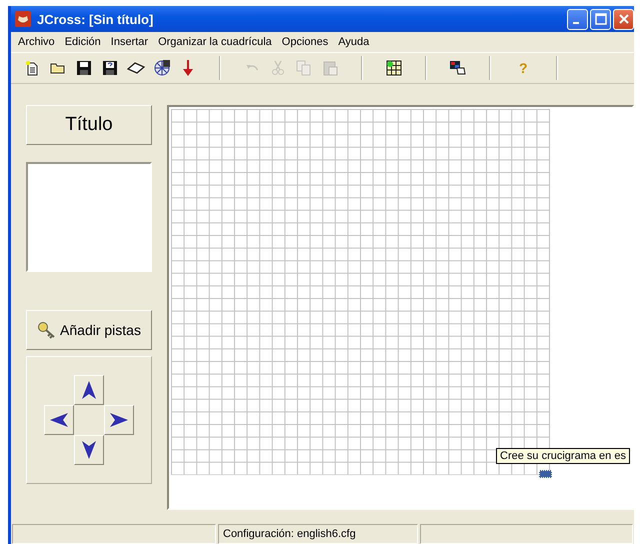  I want to click on maximize-icon, so click(600, 19).